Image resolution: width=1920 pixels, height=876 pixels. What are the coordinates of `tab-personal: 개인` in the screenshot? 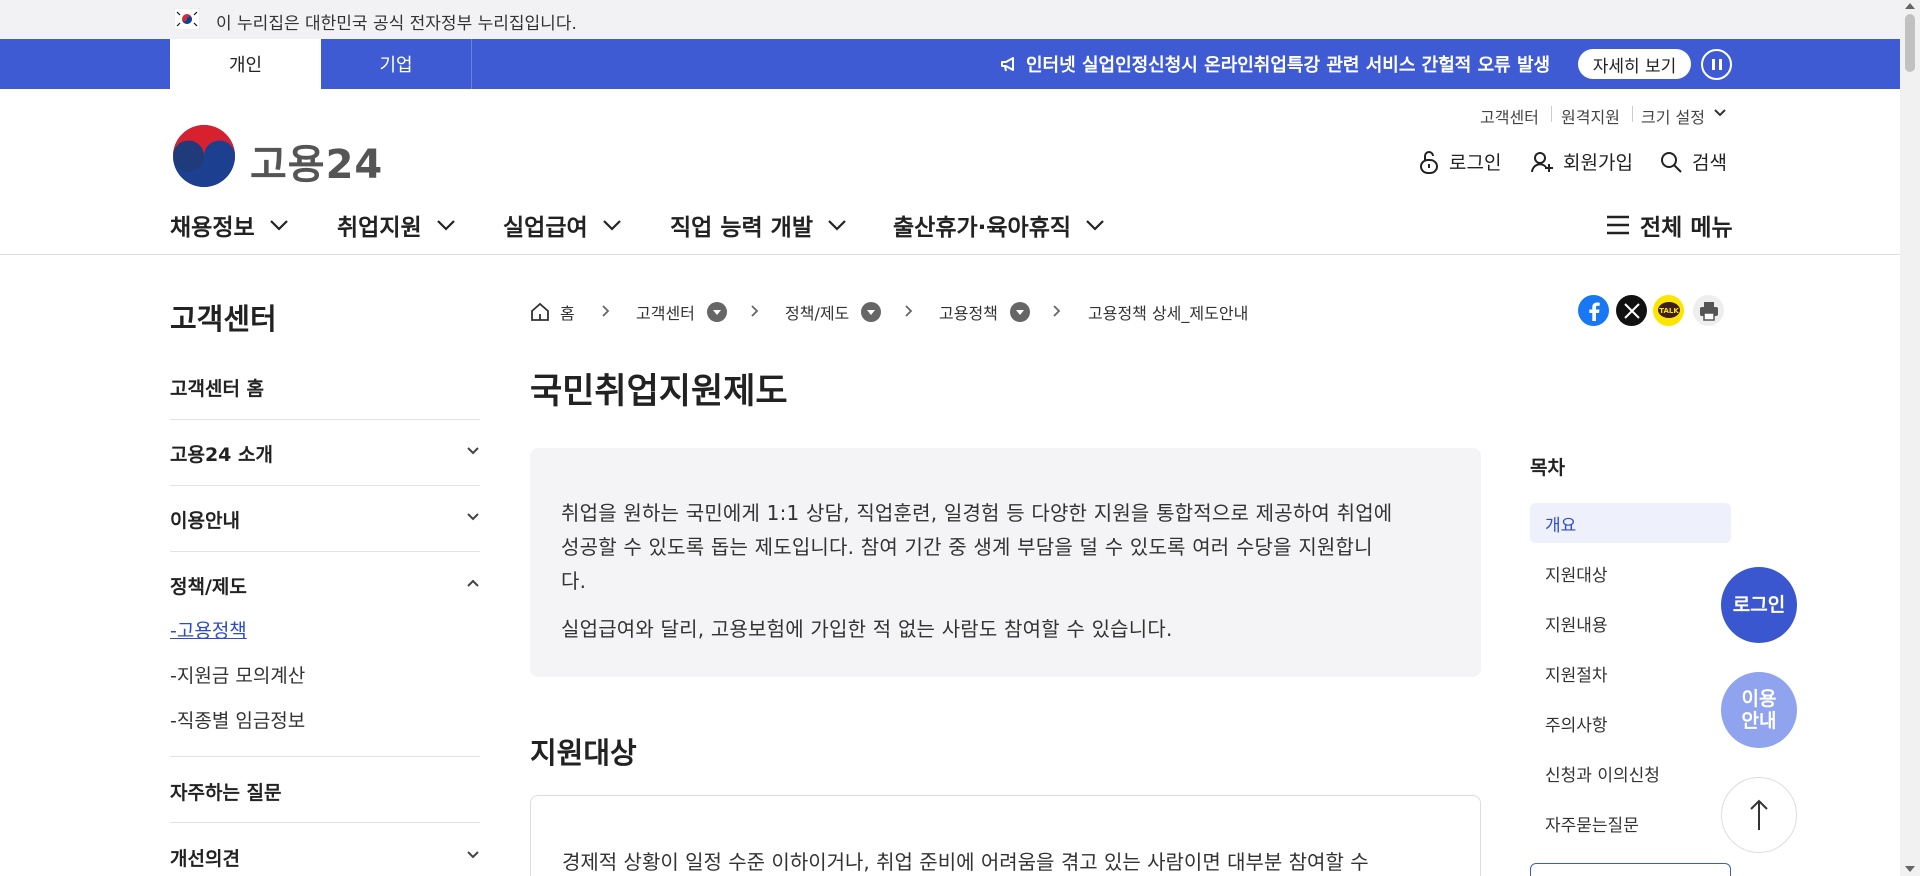 It's located at (245, 64).